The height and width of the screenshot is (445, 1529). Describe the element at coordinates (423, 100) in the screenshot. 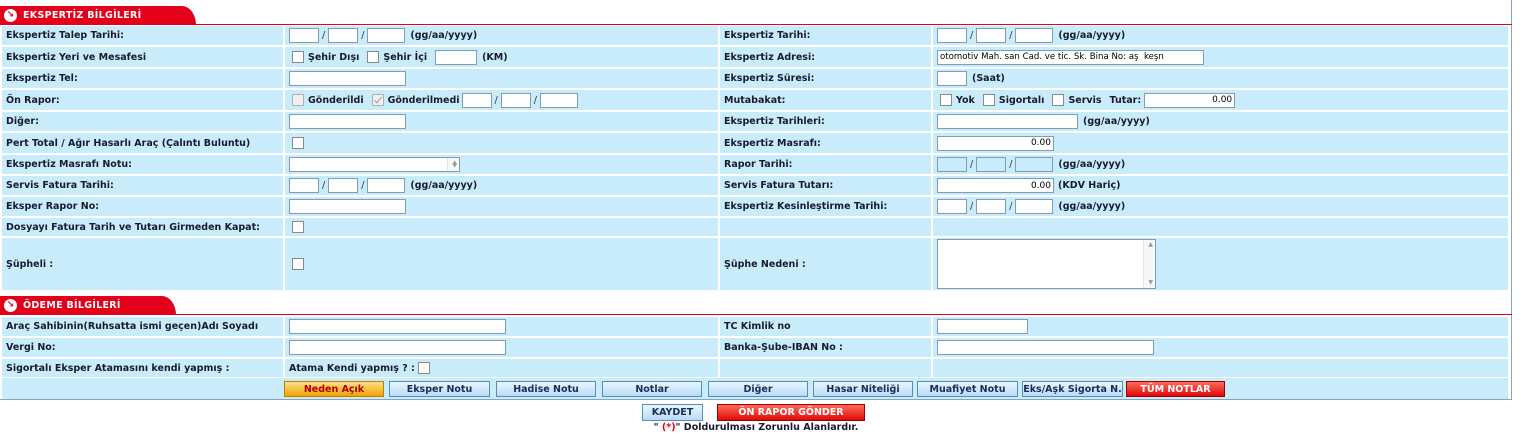

I see `checkbox-label: Gönderilmedi` at that location.